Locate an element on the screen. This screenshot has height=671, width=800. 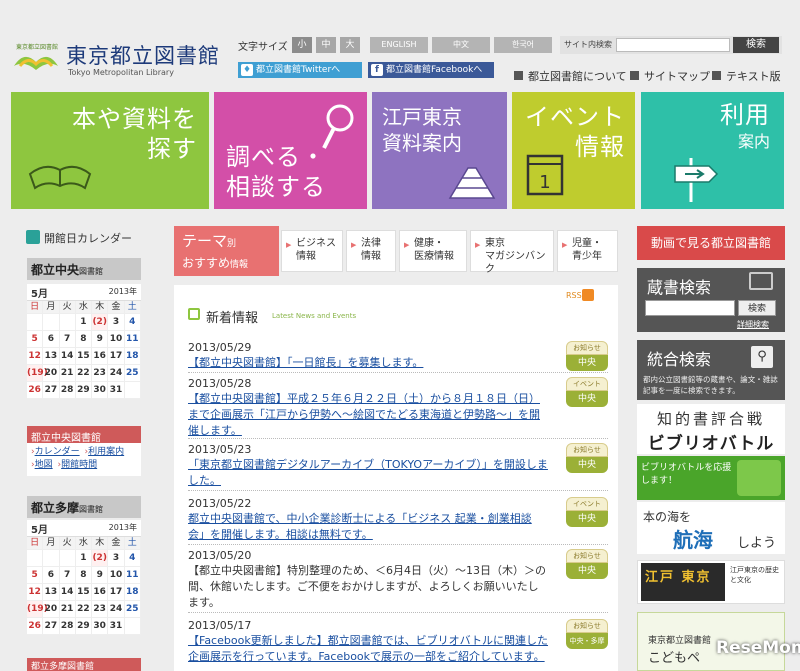
tama-year: 2013年 is located at coordinates (122, 527).